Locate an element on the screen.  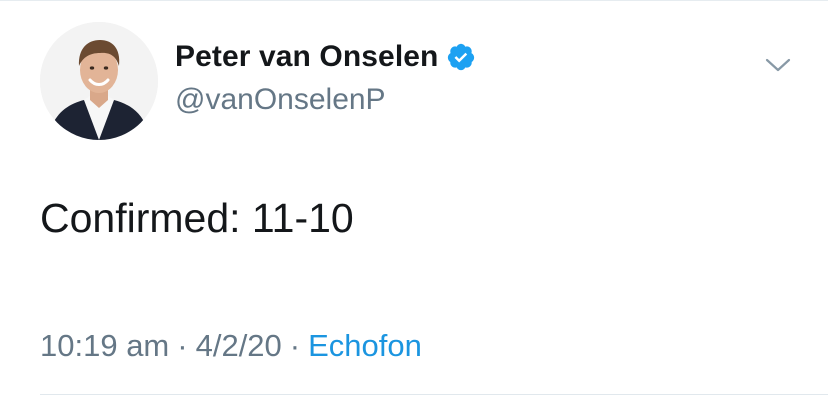
chevron-down-icon is located at coordinates (778, 65).